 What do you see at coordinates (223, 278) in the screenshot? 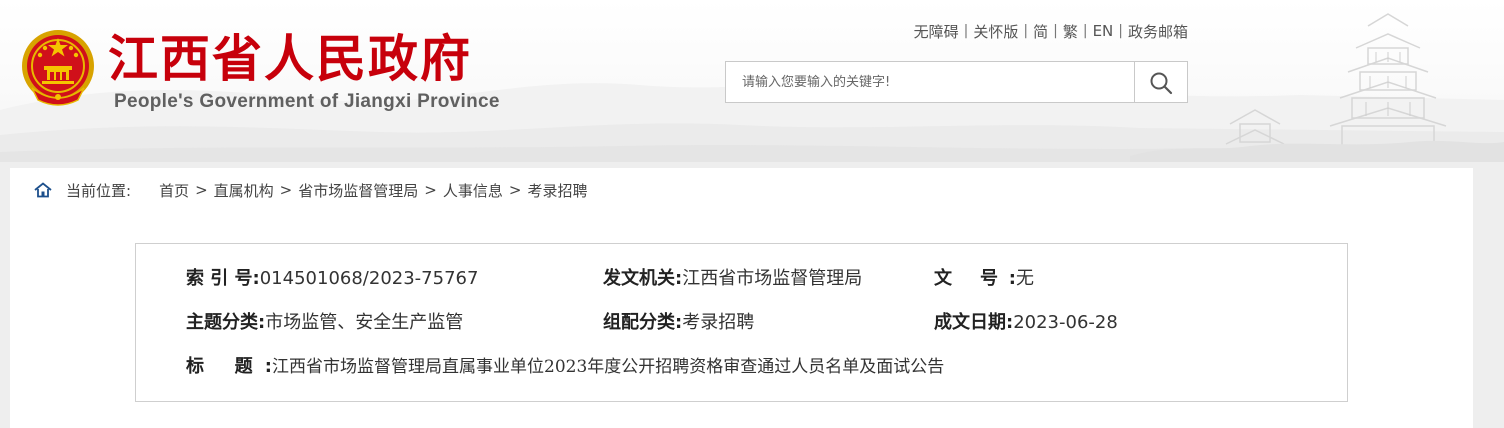
I see `index-number-label: 索 引 号:` at bounding box center [223, 278].